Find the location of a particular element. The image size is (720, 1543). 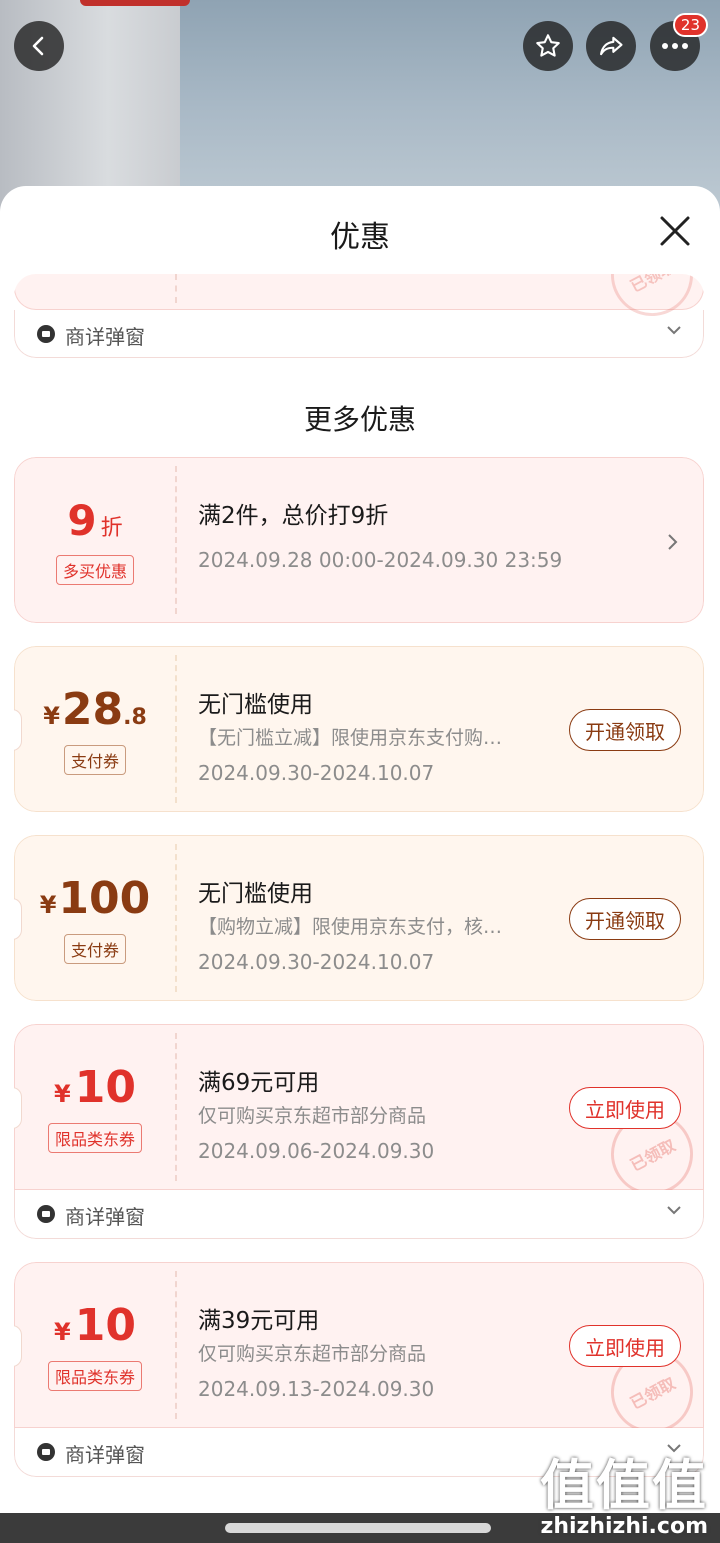

section-title-more-offers: 更多优惠 is located at coordinates (359, 419).